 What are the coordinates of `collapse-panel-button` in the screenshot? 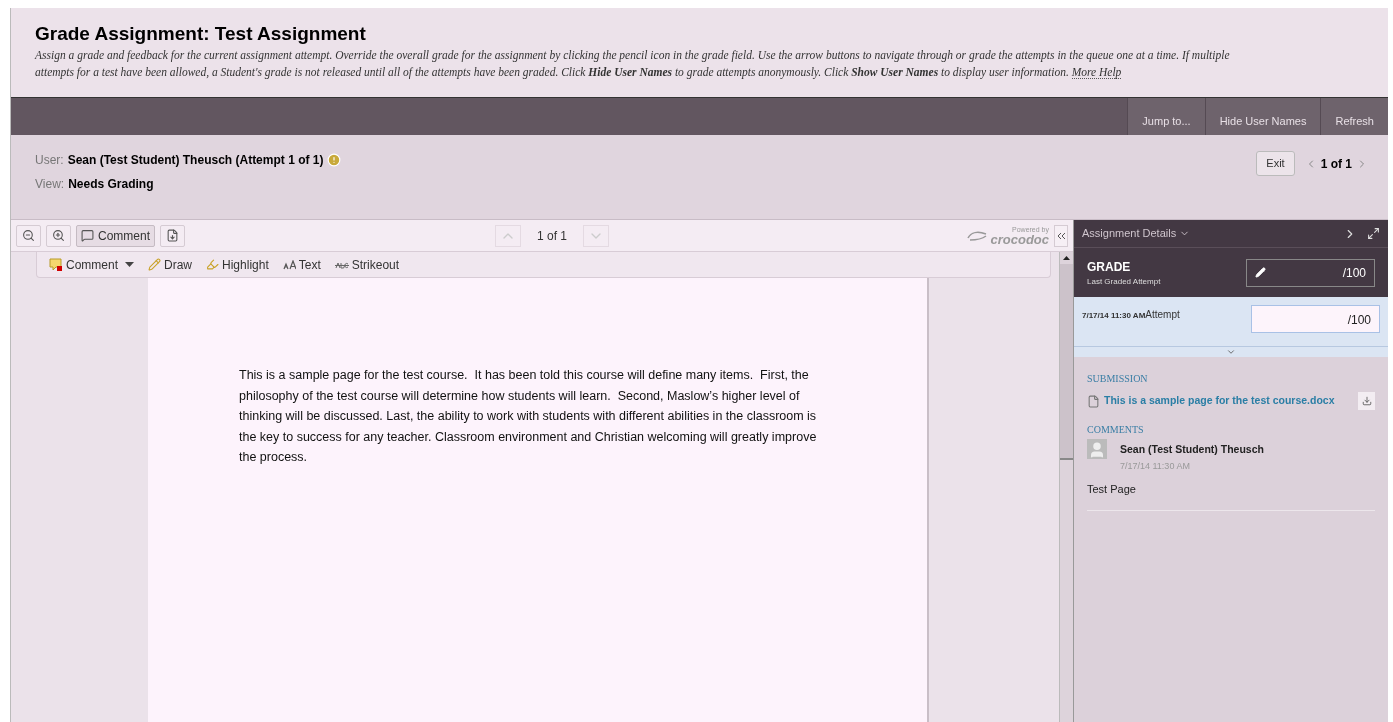 It's located at (1061, 235).